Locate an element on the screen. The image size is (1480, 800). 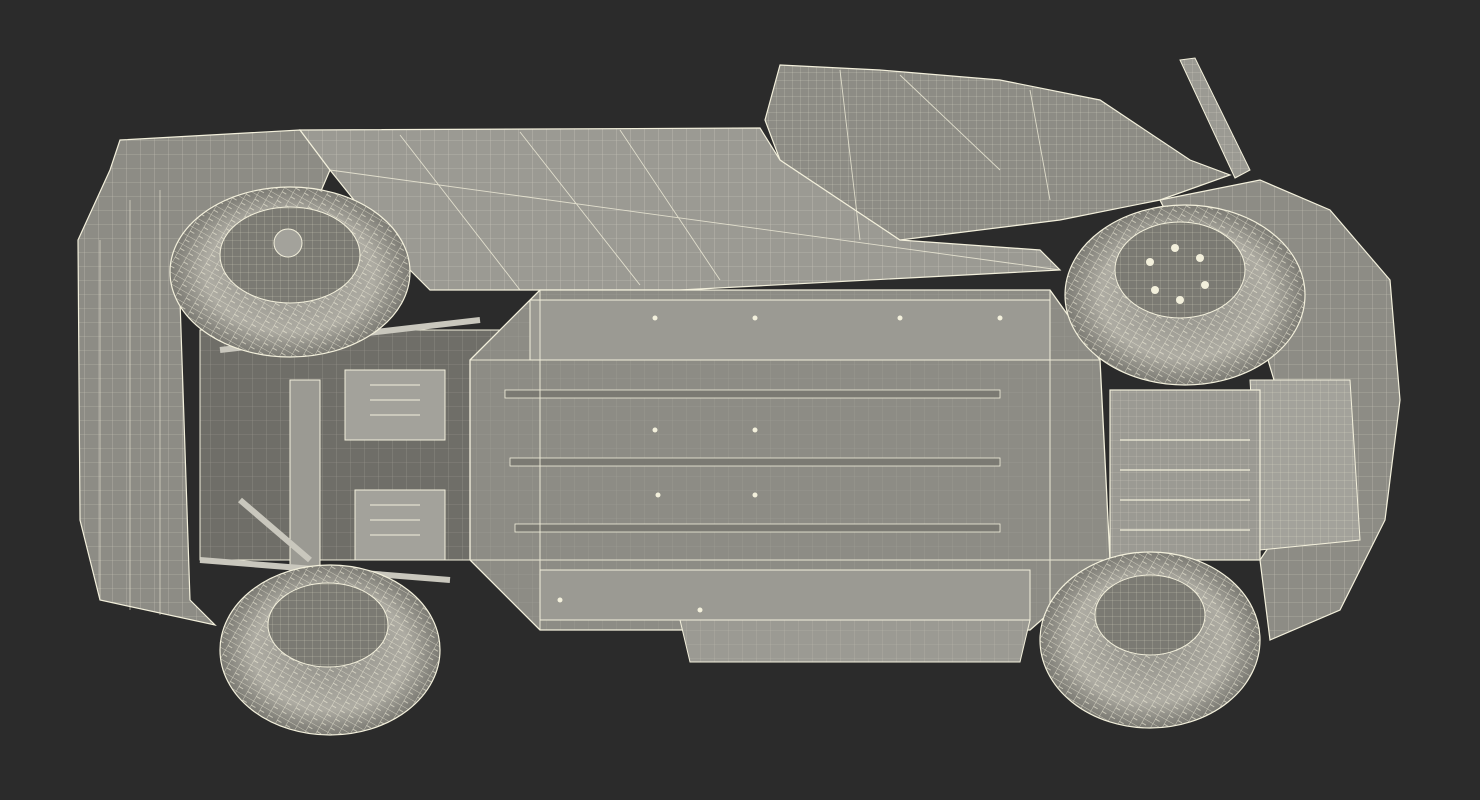
rear-axle-assembly is located at coordinates (350, 450).